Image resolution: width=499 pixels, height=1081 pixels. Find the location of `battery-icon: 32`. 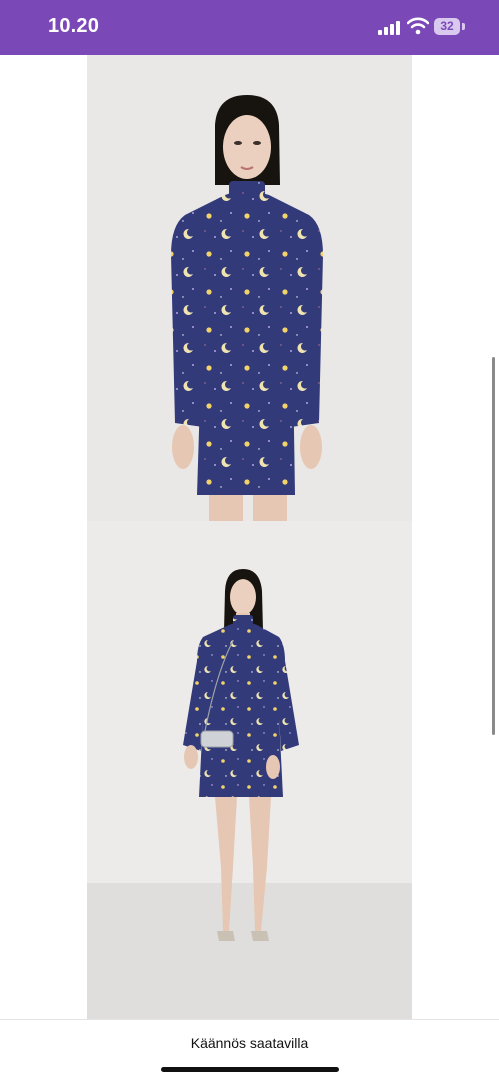

battery-icon: 32 is located at coordinates (447, 26).